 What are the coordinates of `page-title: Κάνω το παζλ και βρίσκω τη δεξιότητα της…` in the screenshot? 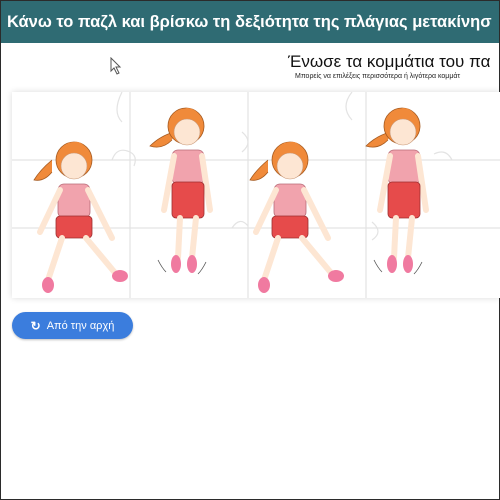 It's located at (249, 22).